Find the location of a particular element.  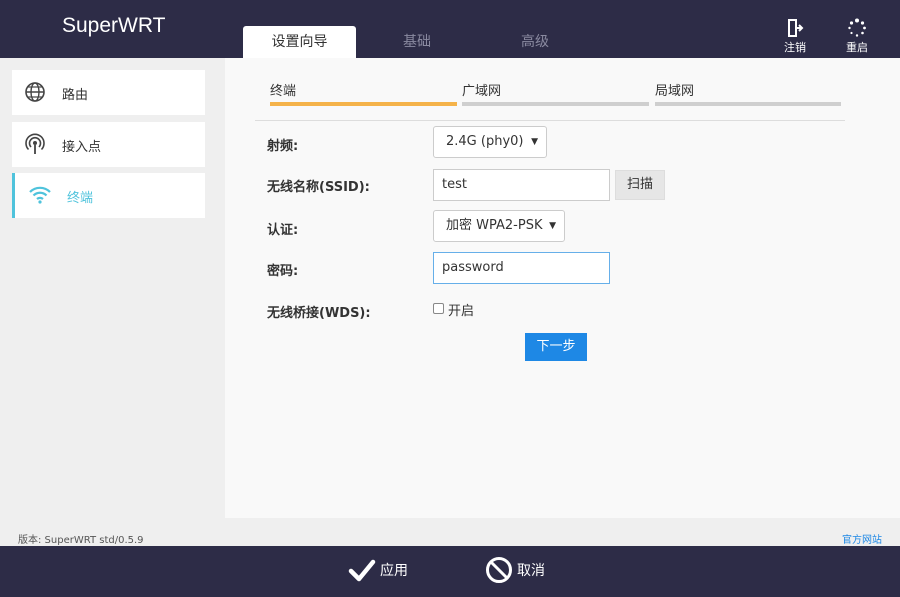

top-bar: SuperWRT 设置向导 基础 高级 注销 重启 is located at coordinates (450, 29).